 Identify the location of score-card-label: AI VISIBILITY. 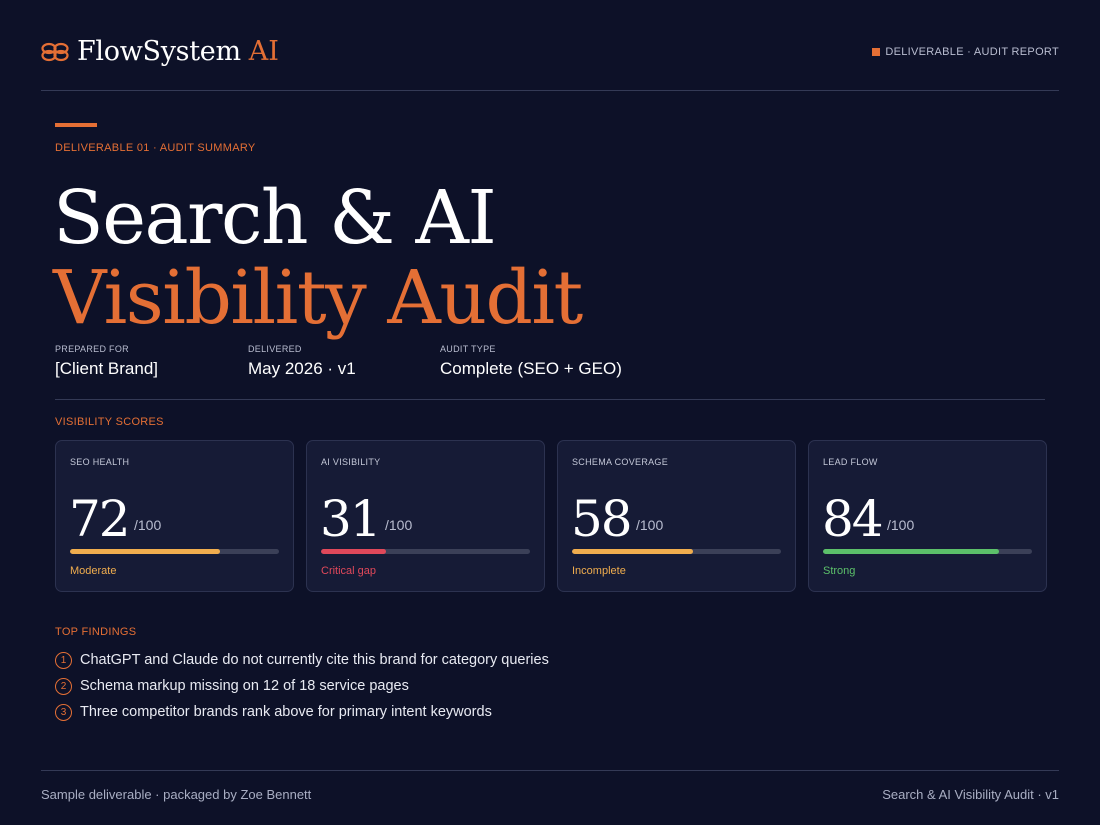
(351, 462).